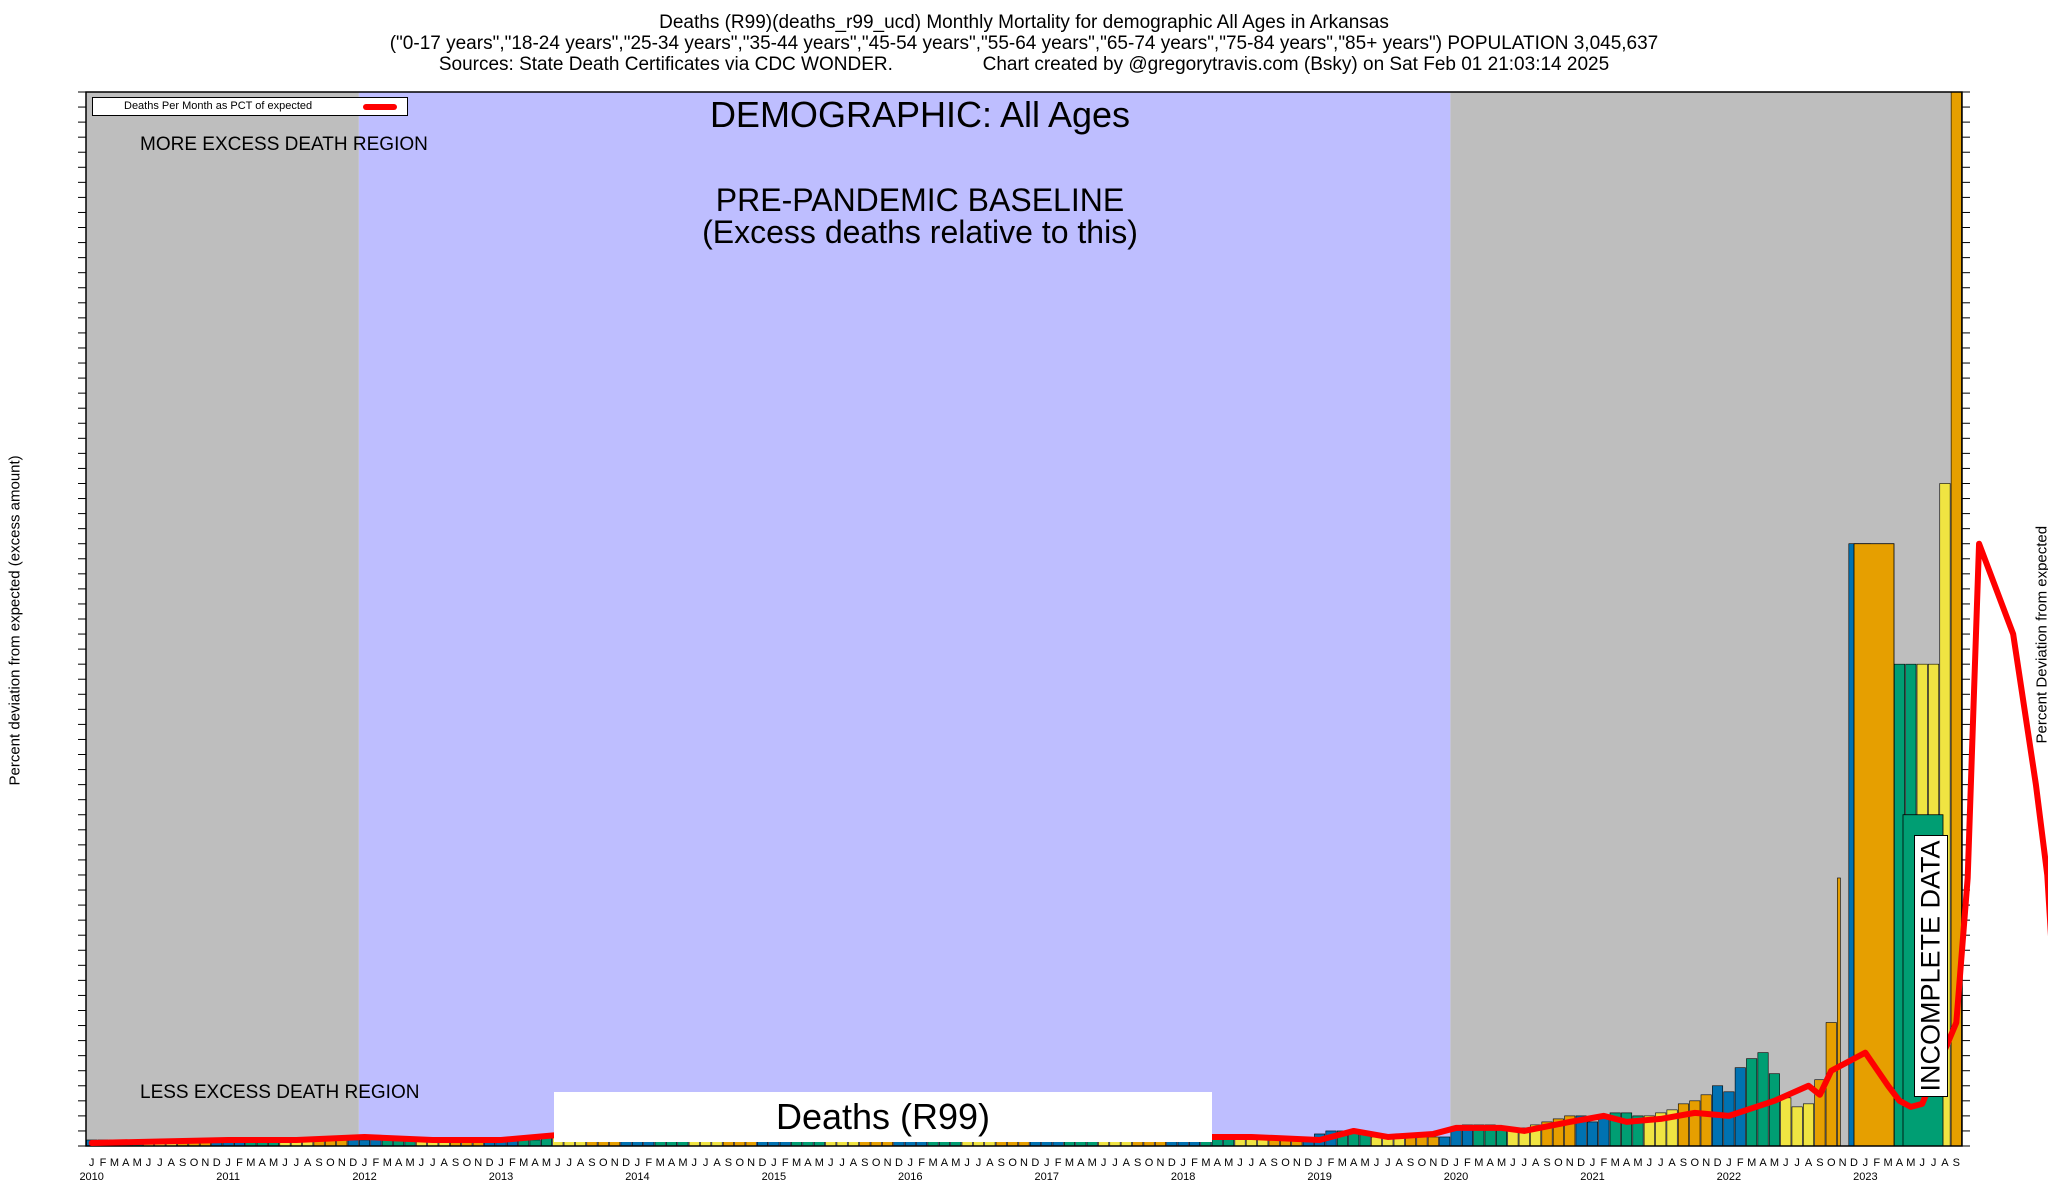 This screenshot has width=2048, height=1200. I want to click on year-tick-label: 2021, so click(1592, 1177).